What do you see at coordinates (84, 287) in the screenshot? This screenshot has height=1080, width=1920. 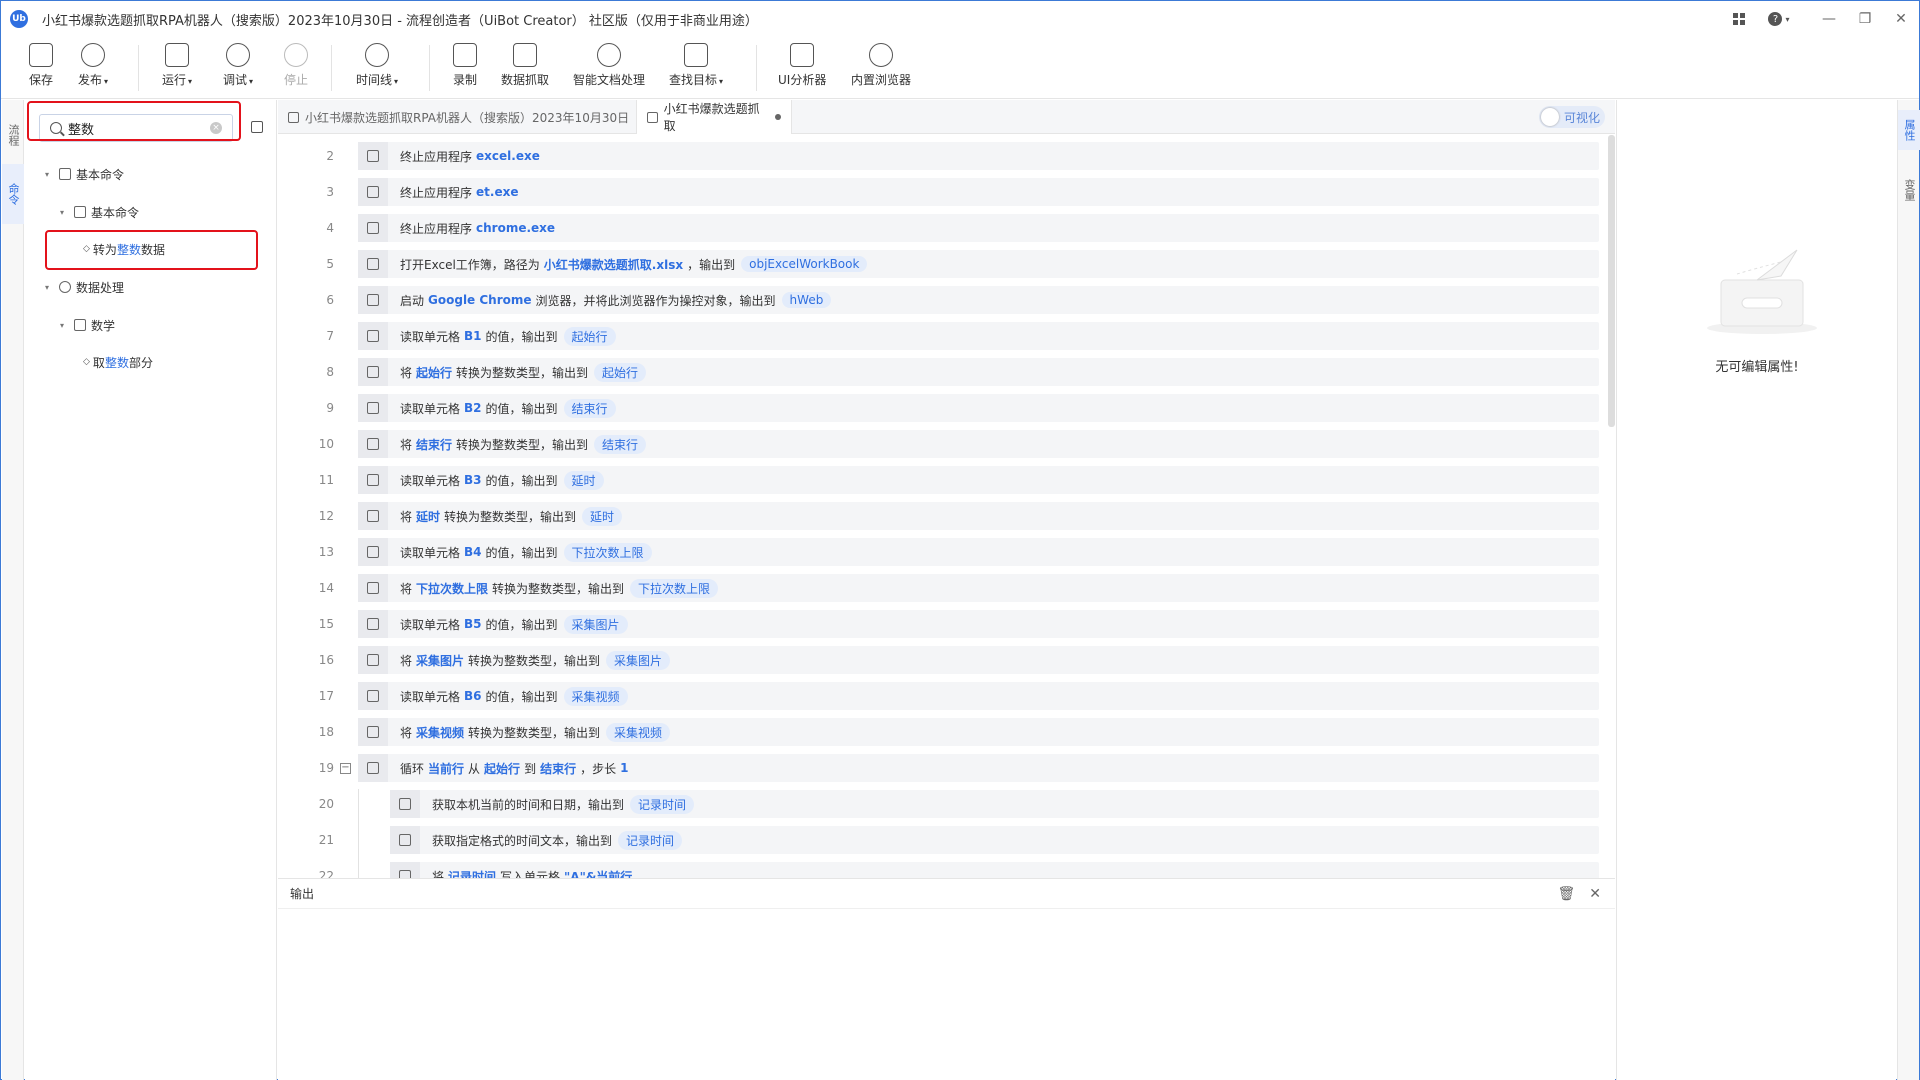 I see `tree-node-data-processing: ▾ 数据处理` at bounding box center [84, 287].